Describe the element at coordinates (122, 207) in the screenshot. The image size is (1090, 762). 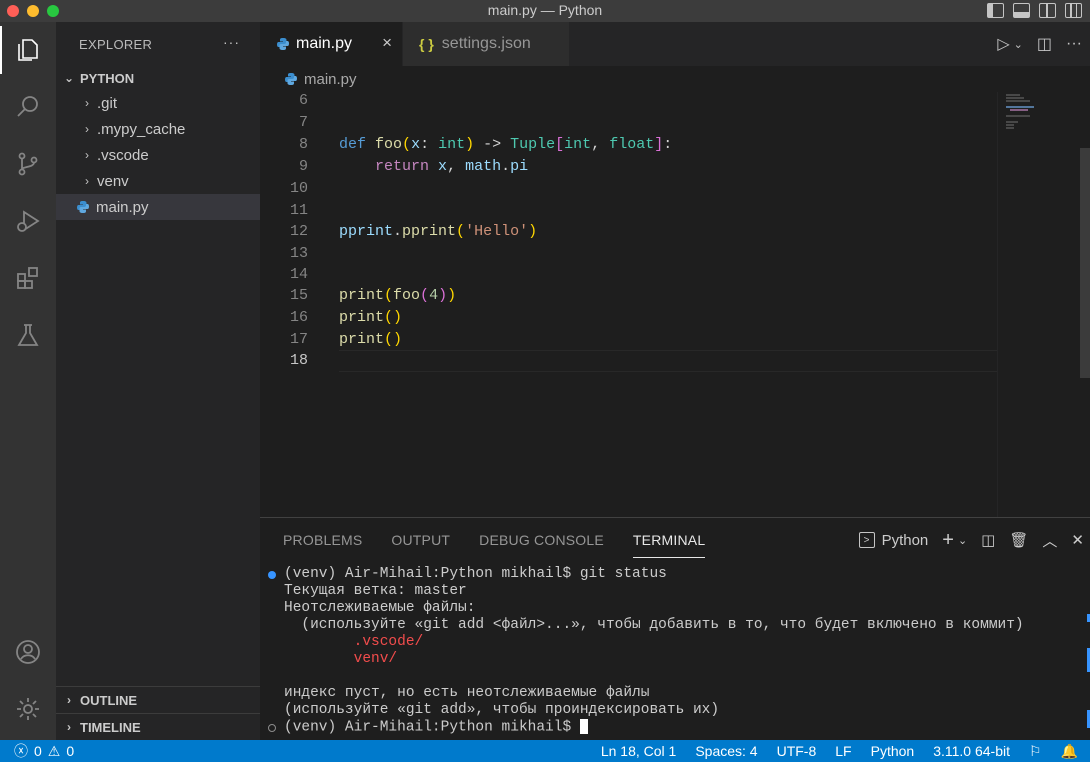
I see `tree-item-label: main.py` at that location.